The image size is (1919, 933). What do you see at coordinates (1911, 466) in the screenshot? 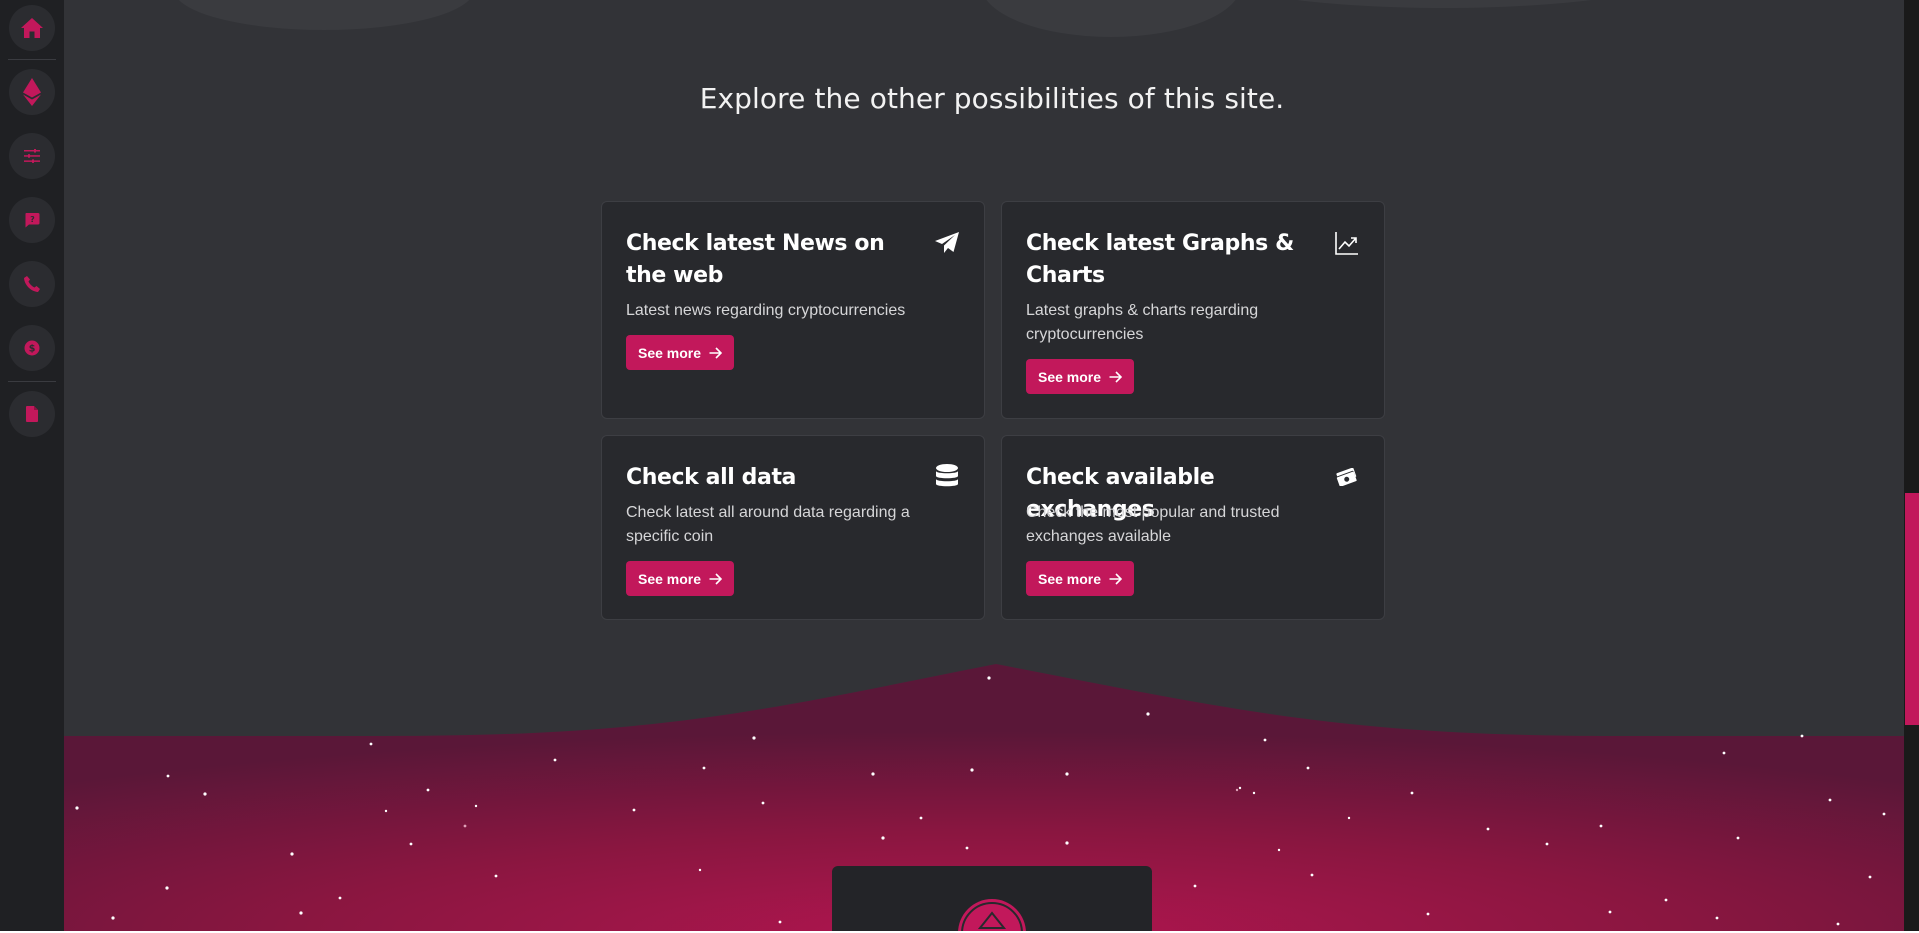
I see `scrollbar` at bounding box center [1911, 466].